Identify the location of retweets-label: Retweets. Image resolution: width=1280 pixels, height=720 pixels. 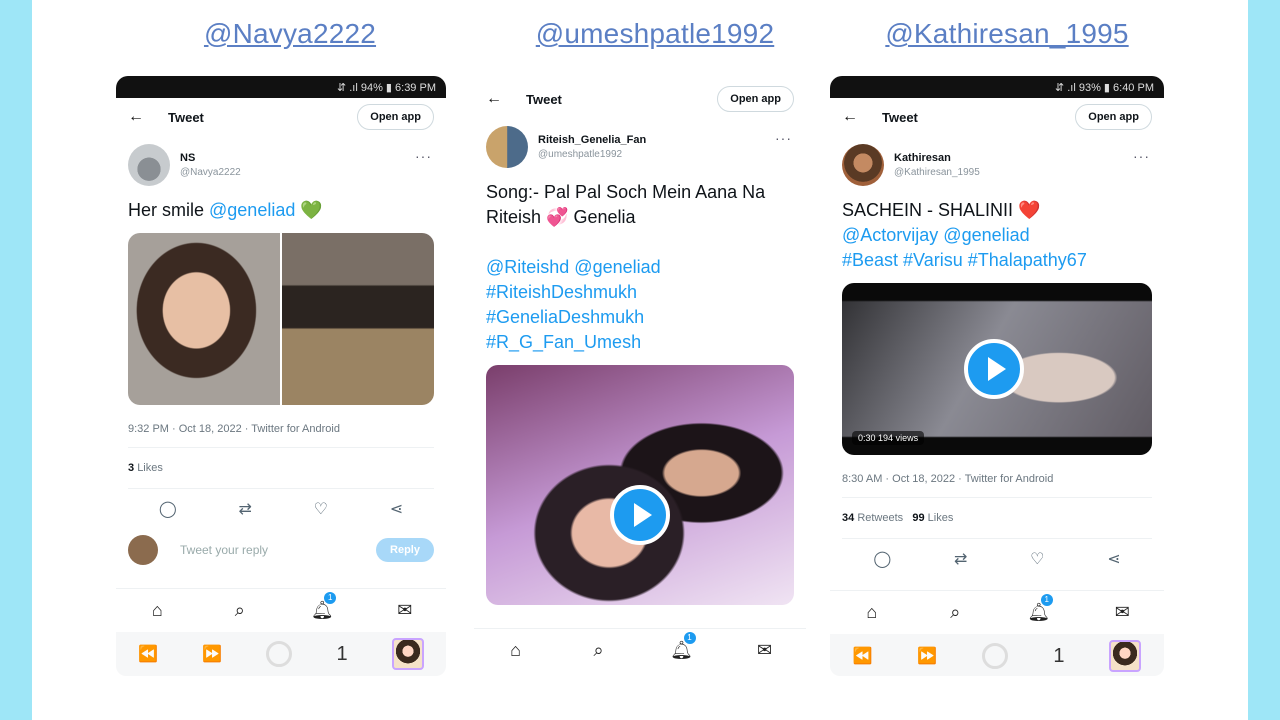
(880, 518).